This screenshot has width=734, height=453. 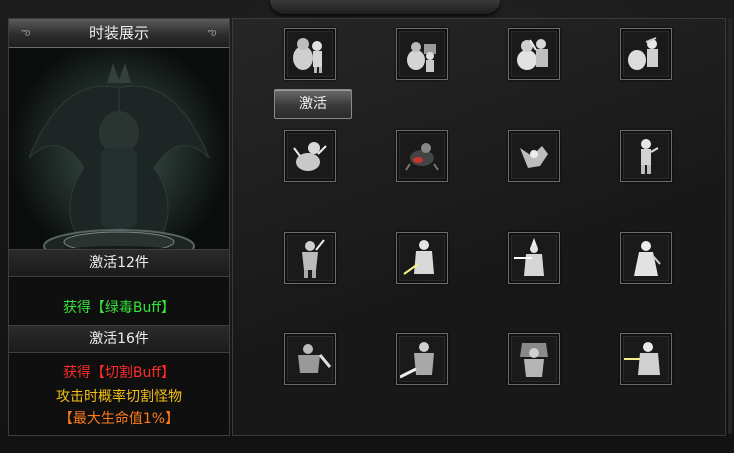 I want to click on buff-16-description: 攻击时概率切割怪物, so click(x=119, y=397).